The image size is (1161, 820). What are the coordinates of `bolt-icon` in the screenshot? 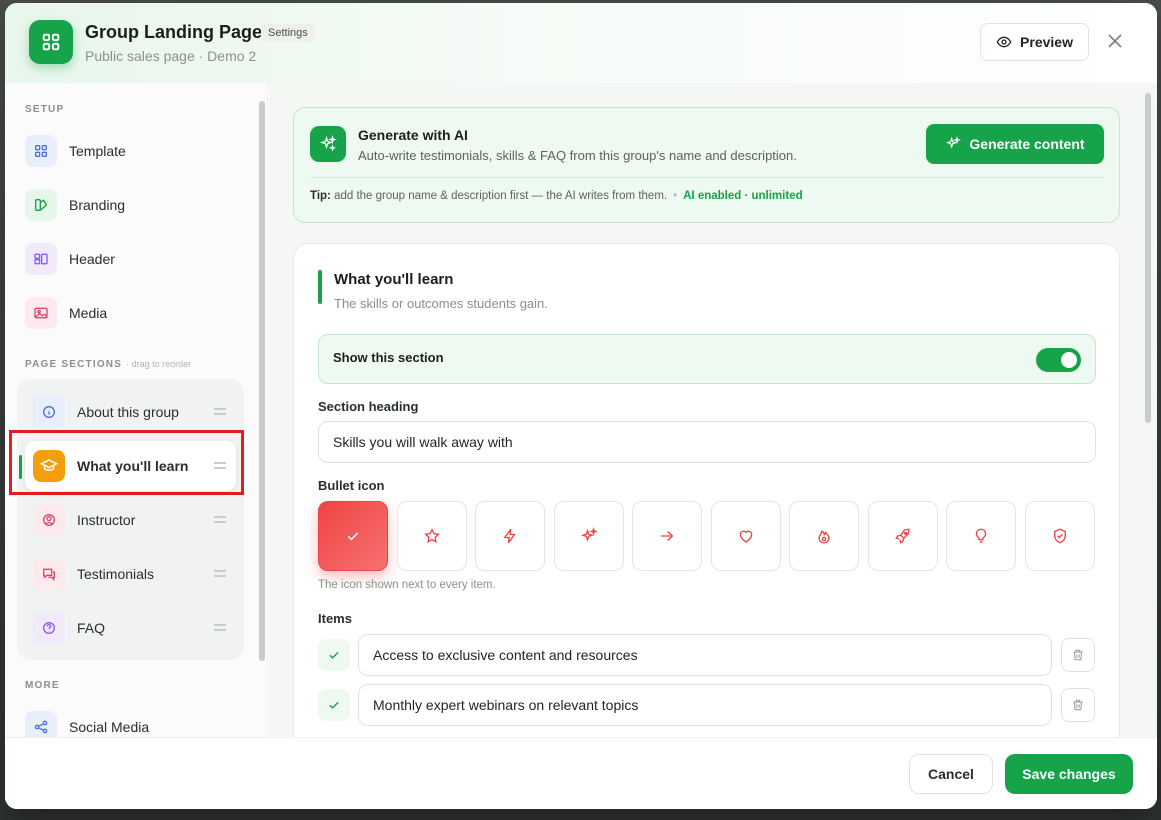 It's located at (509, 536).